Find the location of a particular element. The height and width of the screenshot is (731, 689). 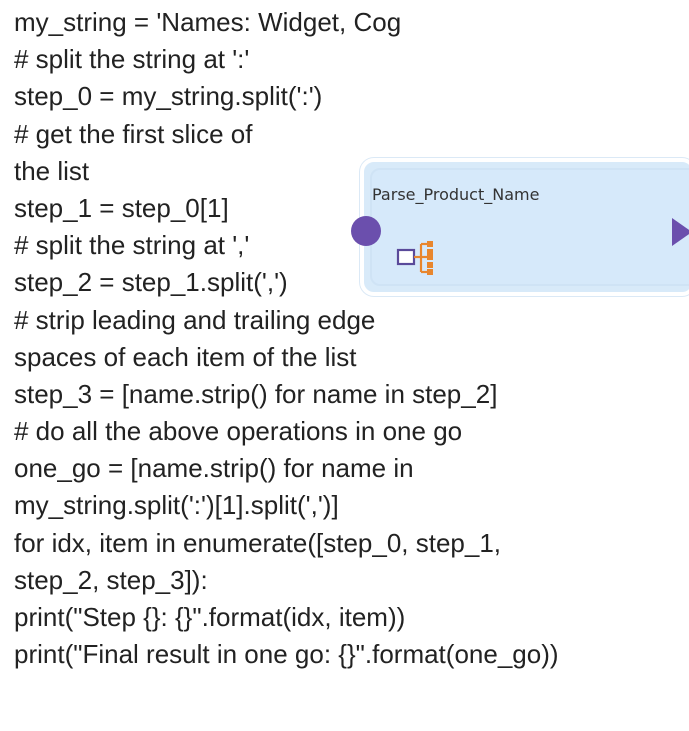

output-port is located at coordinates (680, 232).